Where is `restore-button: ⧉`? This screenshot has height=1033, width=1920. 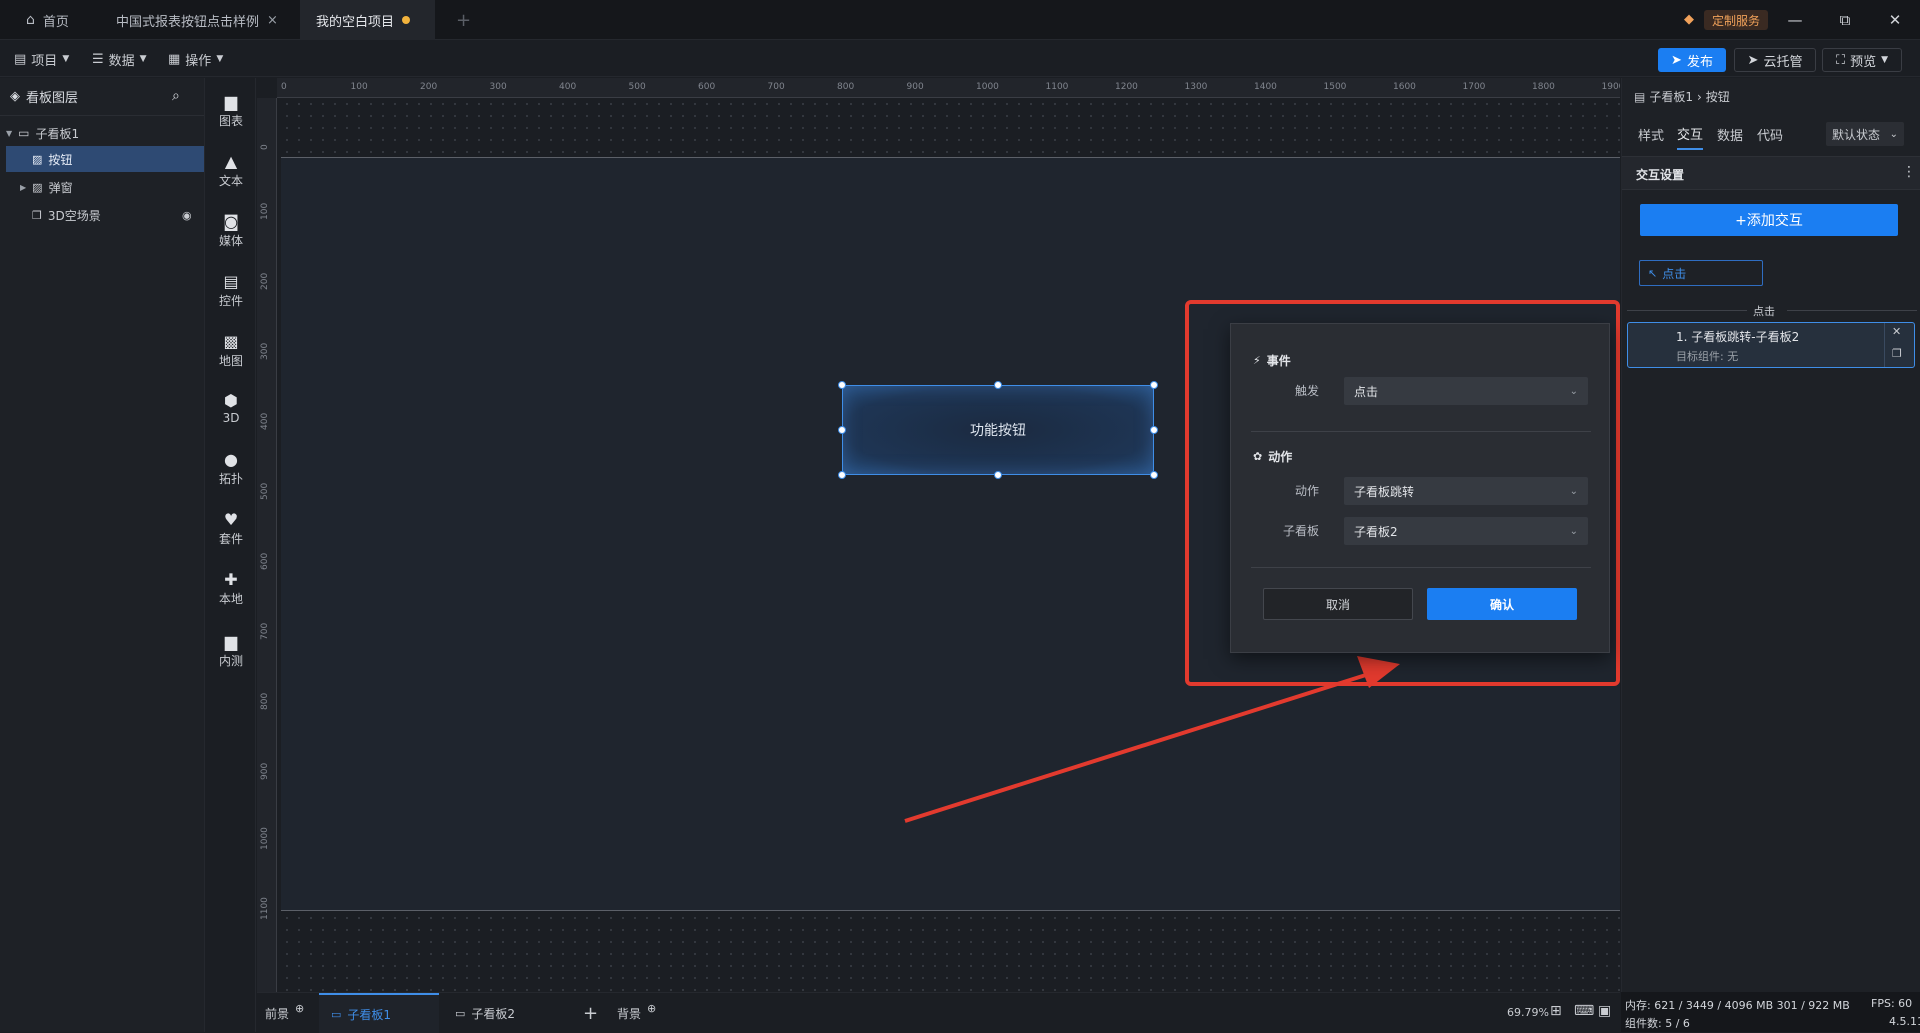
restore-button: ⧉ is located at coordinates (1845, 20).